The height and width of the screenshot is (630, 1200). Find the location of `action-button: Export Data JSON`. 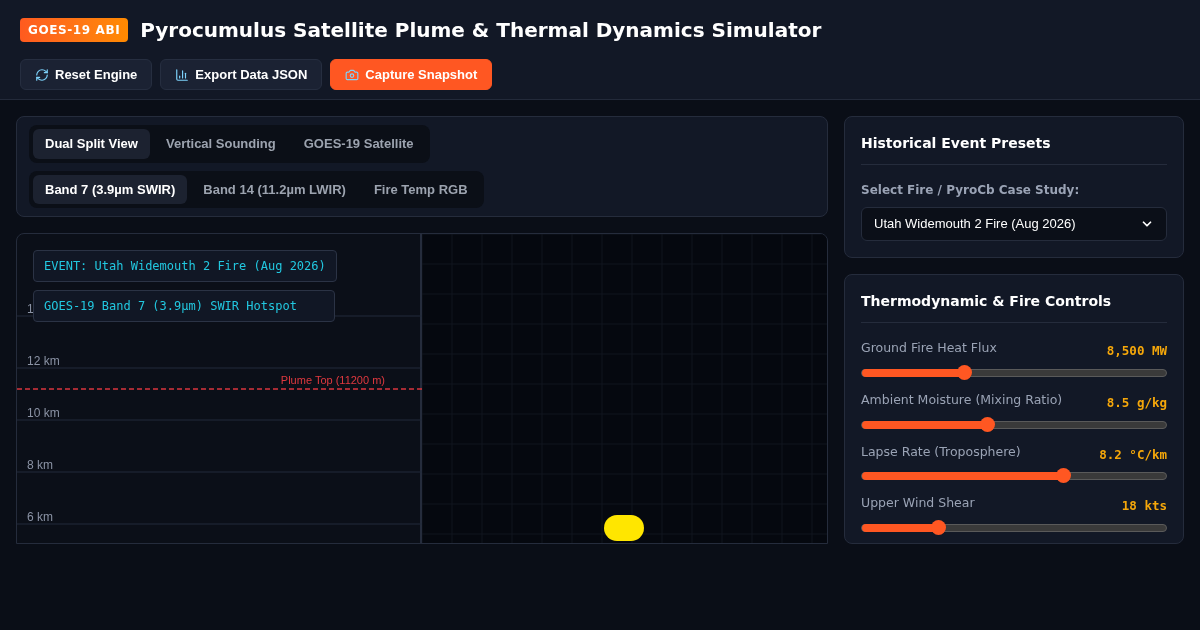

action-button: Export Data JSON is located at coordinates (241, 74).